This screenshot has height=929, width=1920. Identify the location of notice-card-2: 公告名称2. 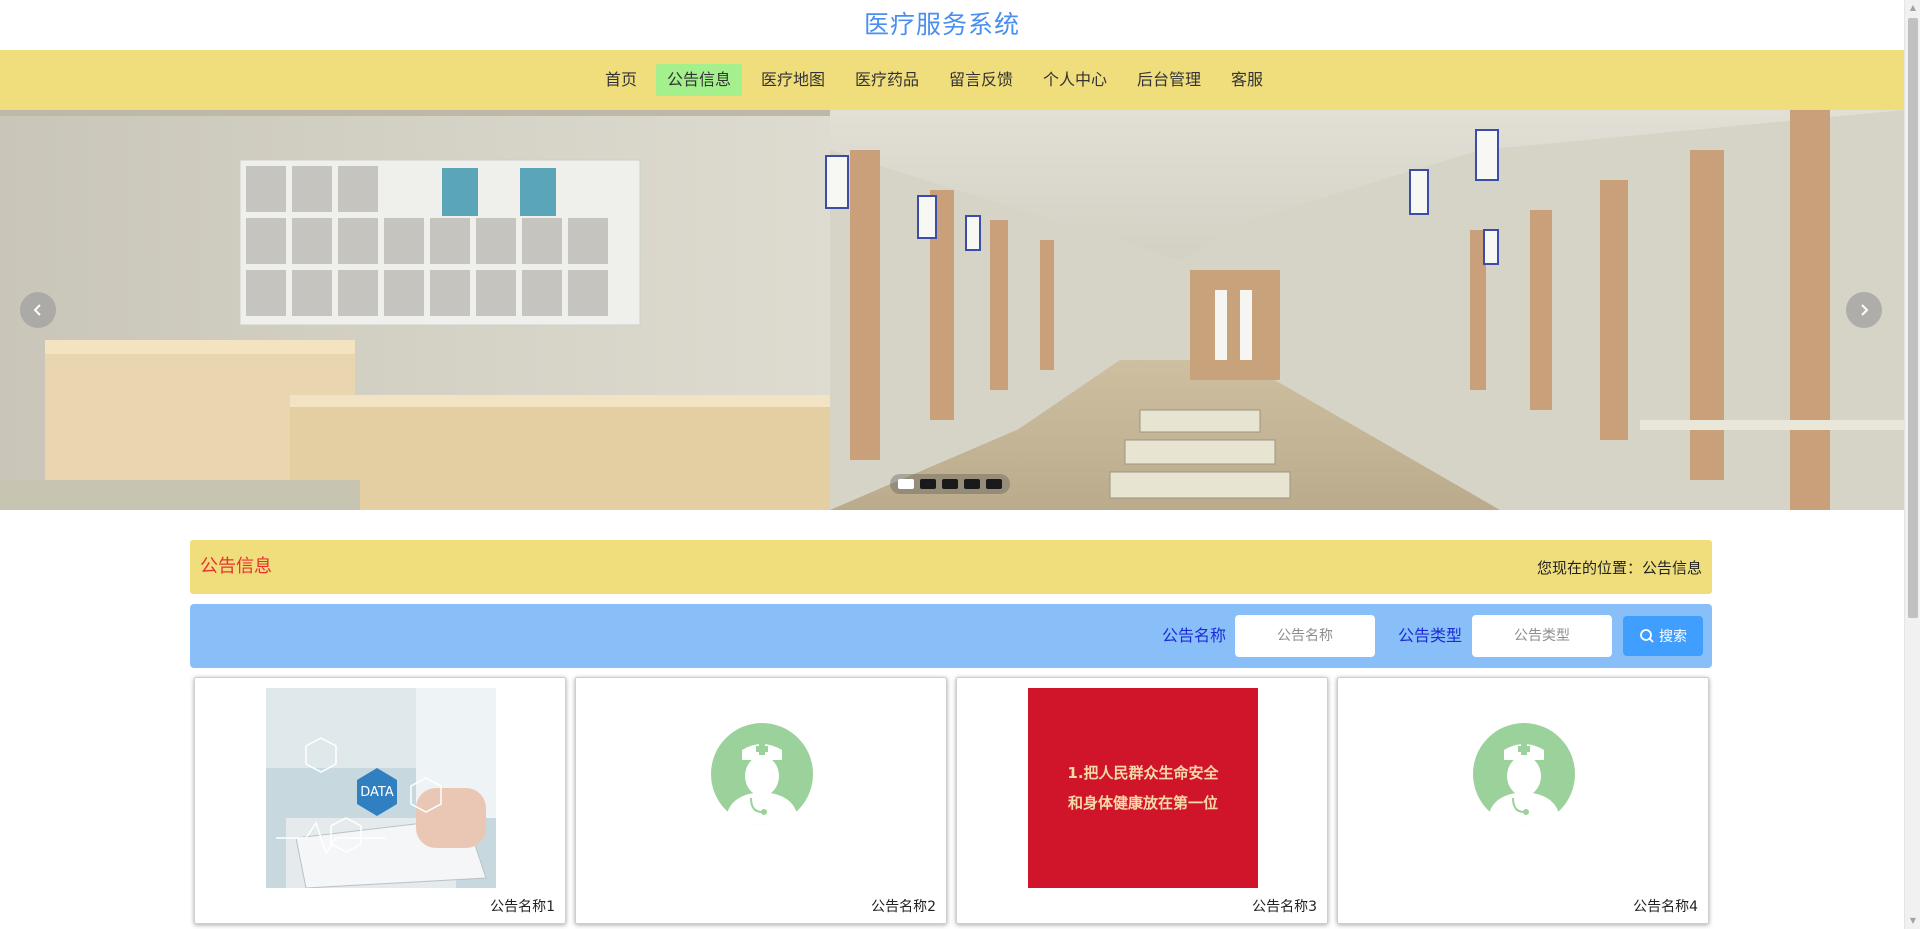
(761, 800).